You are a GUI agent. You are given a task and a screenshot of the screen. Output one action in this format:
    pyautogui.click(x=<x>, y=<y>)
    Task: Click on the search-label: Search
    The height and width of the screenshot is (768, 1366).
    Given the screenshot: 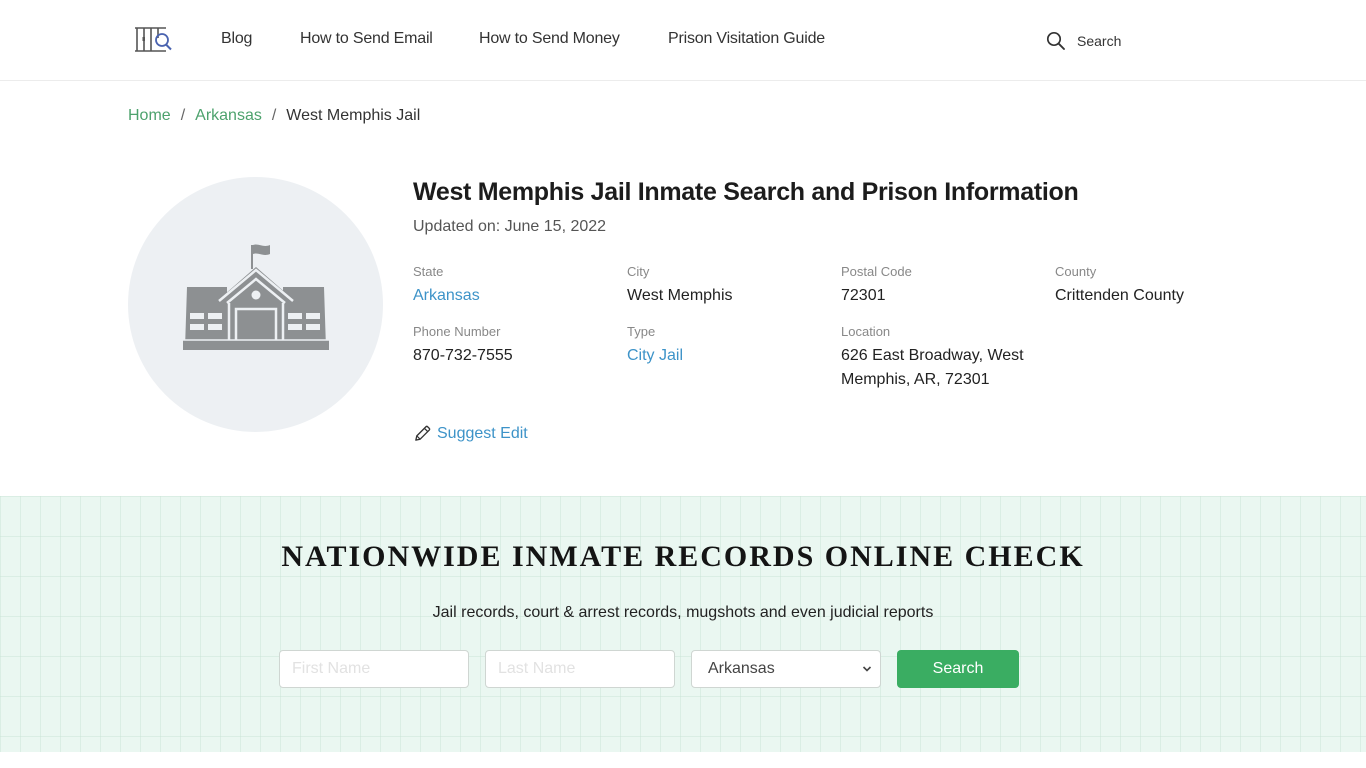 What is the action you would take?
    pyautogui.click(x=1099, y=41)
    